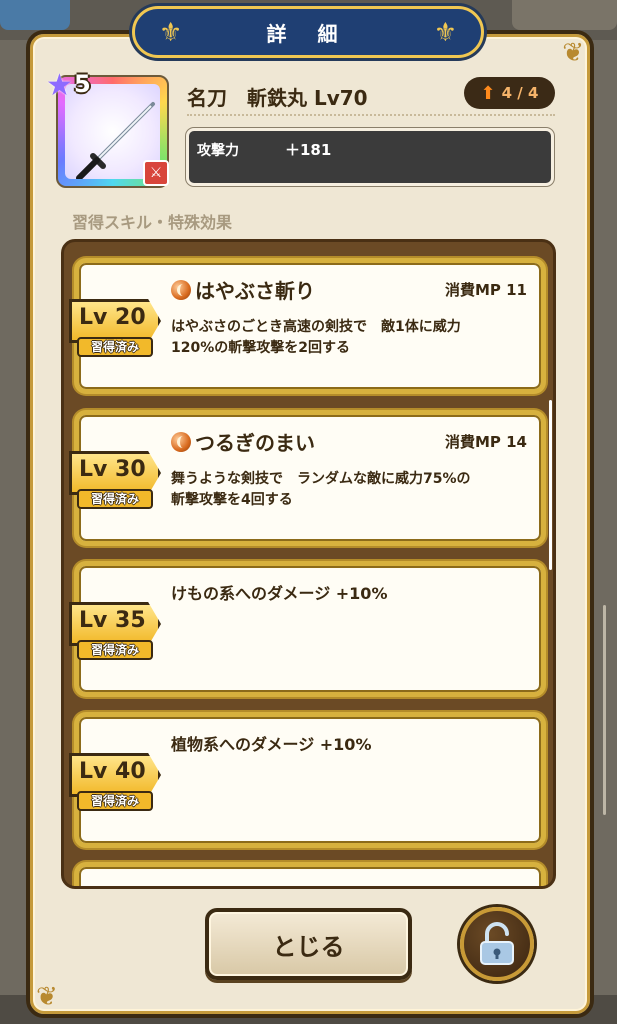 This screenshot has height=1024, width=617. What do you see at coordinates (112, 317) in the screenshot?
I see `level-text: Lv 20` at bounding box center [112, 317].